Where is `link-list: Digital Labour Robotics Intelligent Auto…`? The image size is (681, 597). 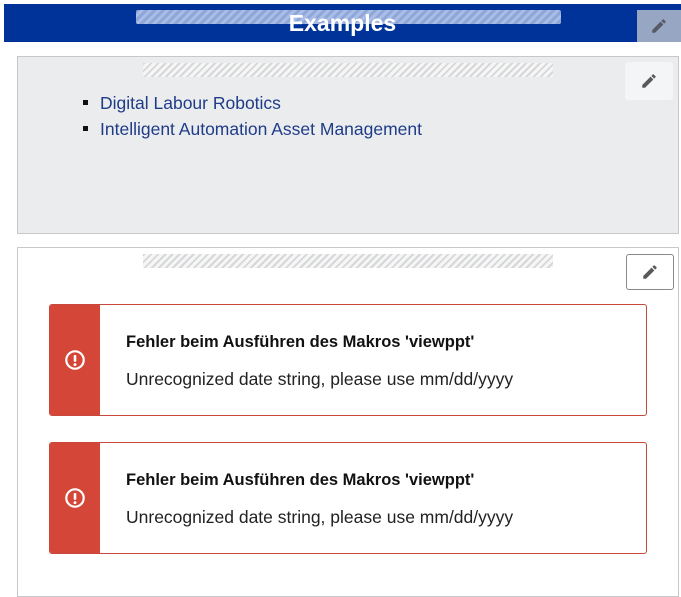 link-list: Digital Labour Robotics Intelligent Auto… is located at coordinates (252, 117).